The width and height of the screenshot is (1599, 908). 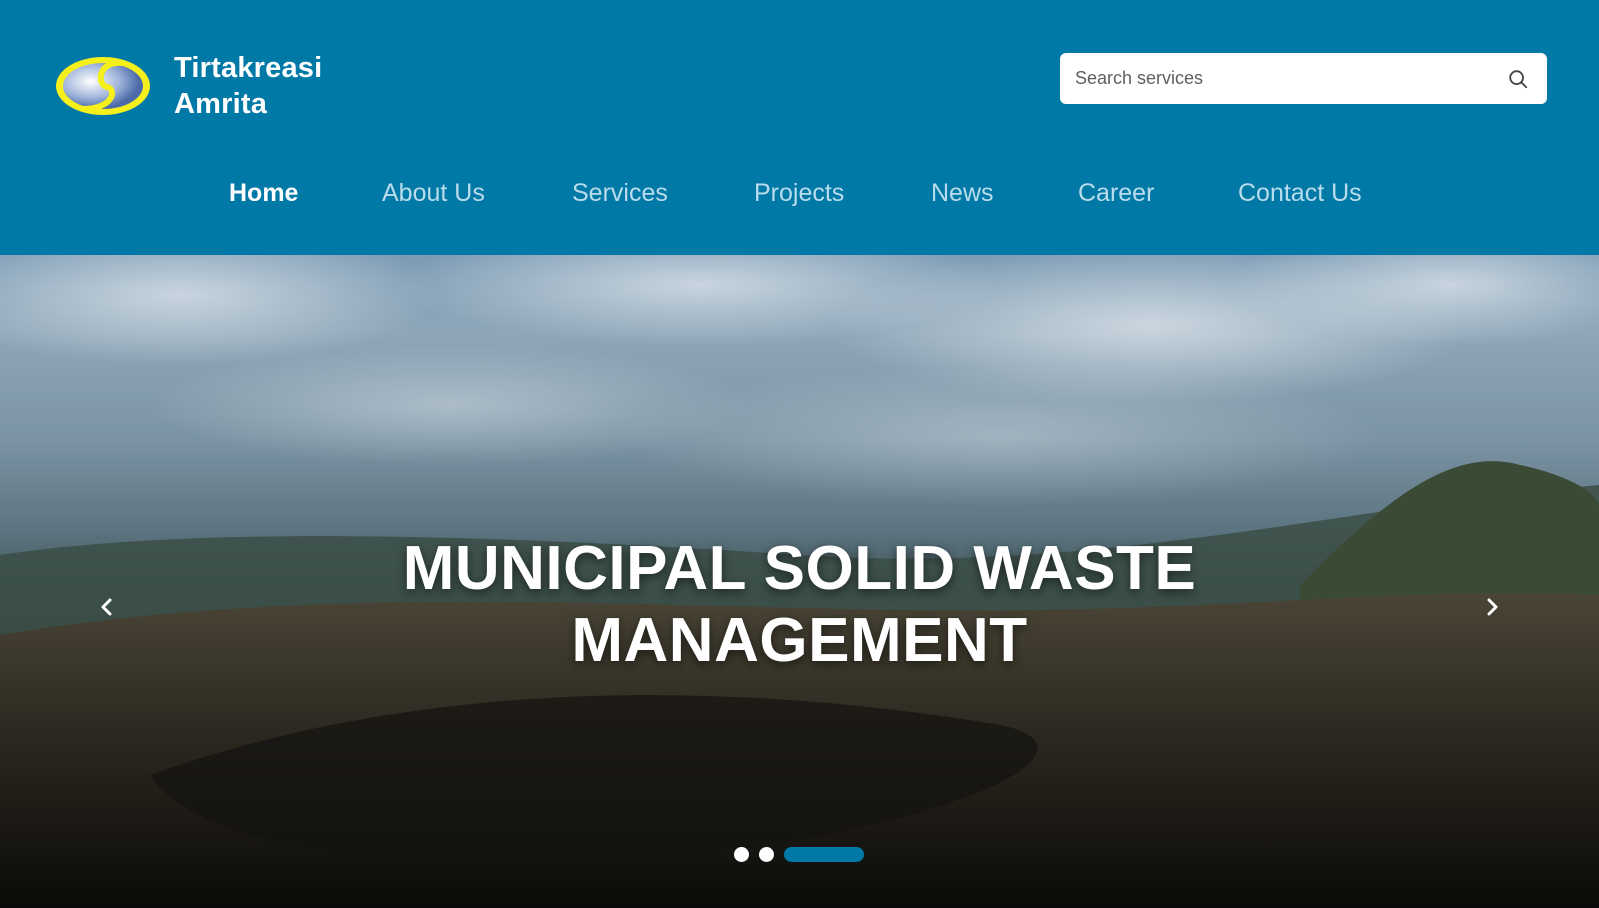 What do you see at coordinates (433, 193) in the screenshot?
I see `nav-item-about-us: About Us` at bounding box center [433, 193].